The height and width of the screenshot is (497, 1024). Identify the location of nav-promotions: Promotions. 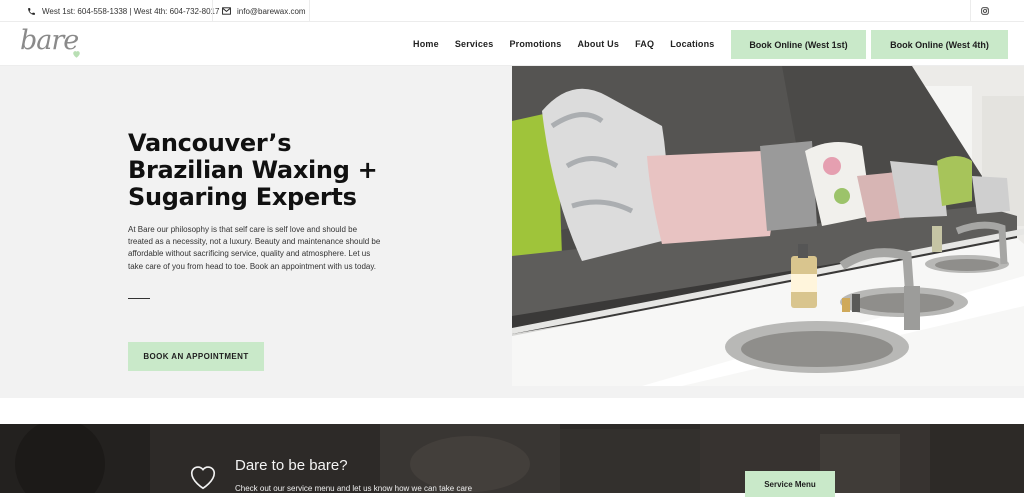
(535, 44).